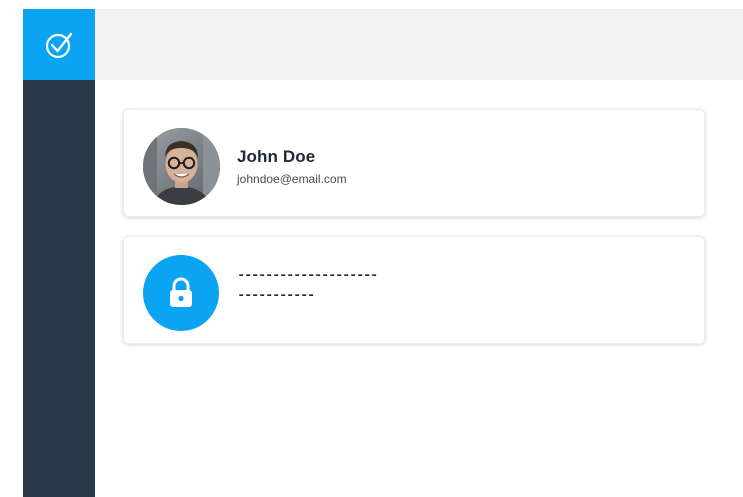  What do you see at coordinates (276, 156) in the screenshot?
I see `user-name: John Doe` at bounding box center [276, 156].